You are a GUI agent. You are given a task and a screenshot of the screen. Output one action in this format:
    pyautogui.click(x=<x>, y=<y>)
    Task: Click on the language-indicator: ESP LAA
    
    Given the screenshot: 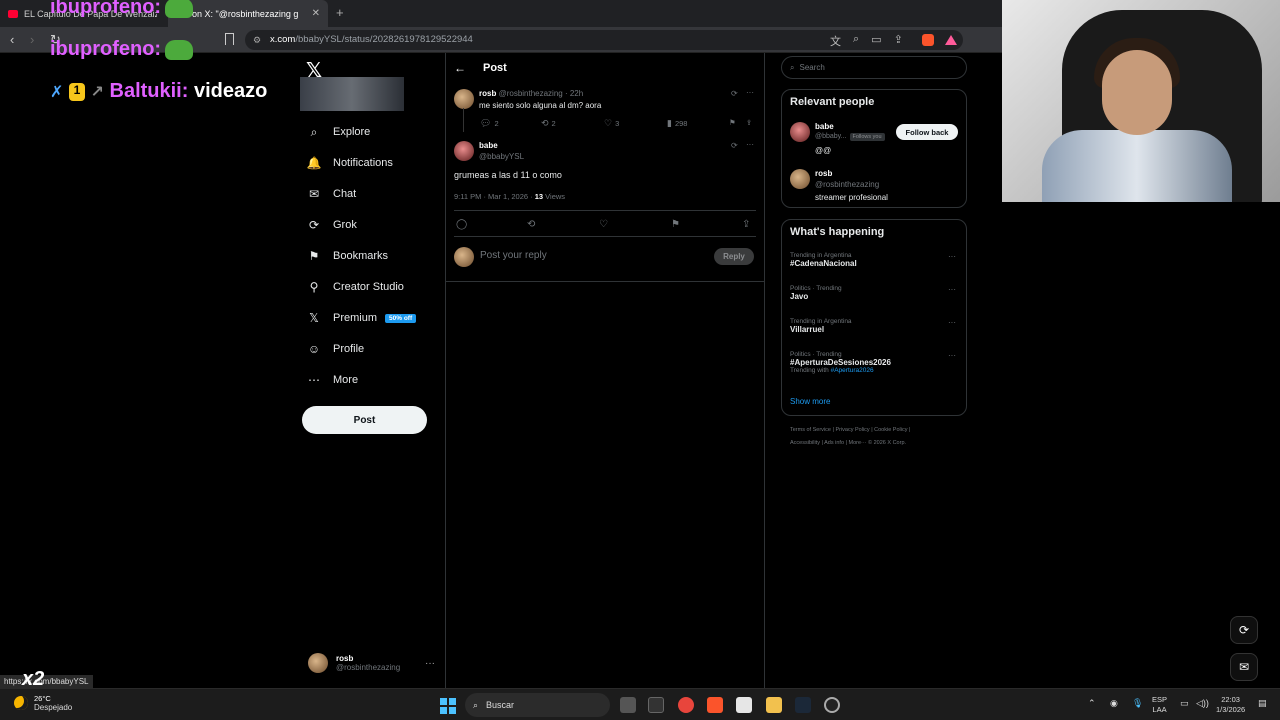 What is the action you would take?
    pyautogui.click(x=1159, y=705)
    